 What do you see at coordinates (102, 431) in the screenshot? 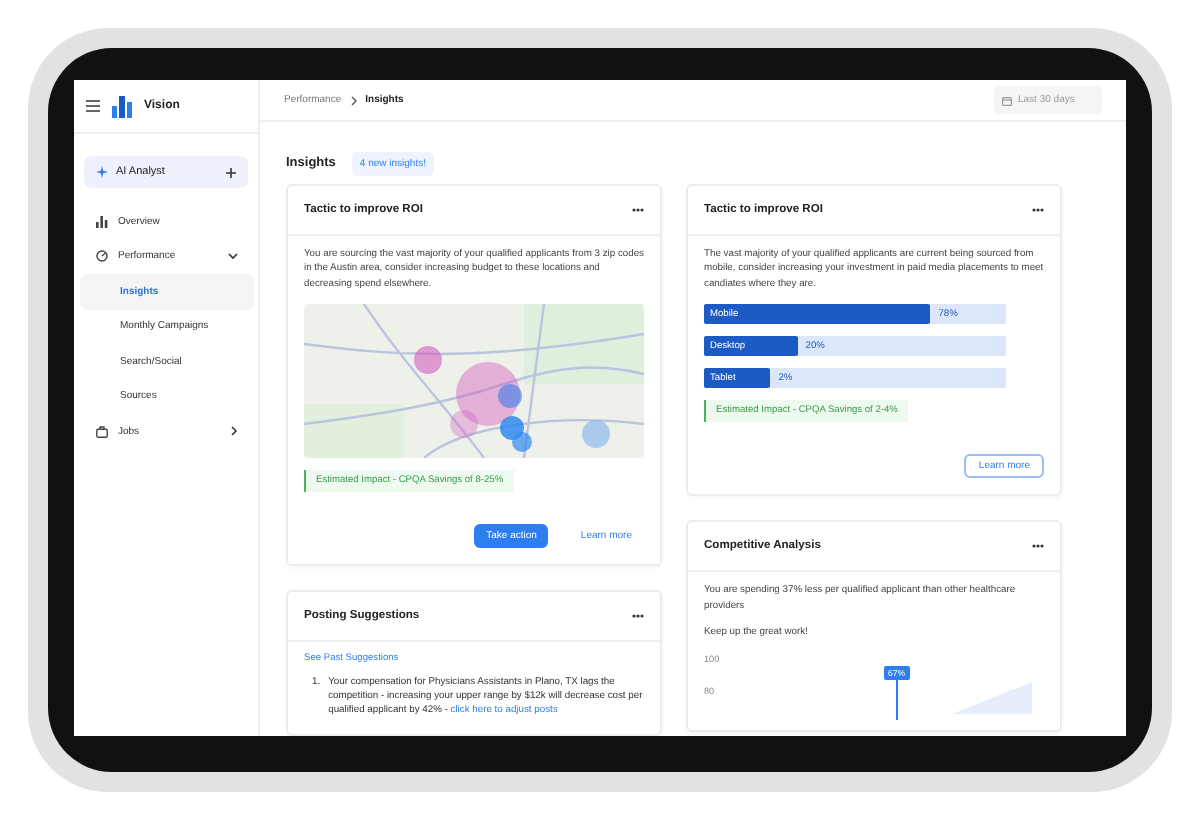
I see `briefcase-icon` at bounding box center [102, 431].